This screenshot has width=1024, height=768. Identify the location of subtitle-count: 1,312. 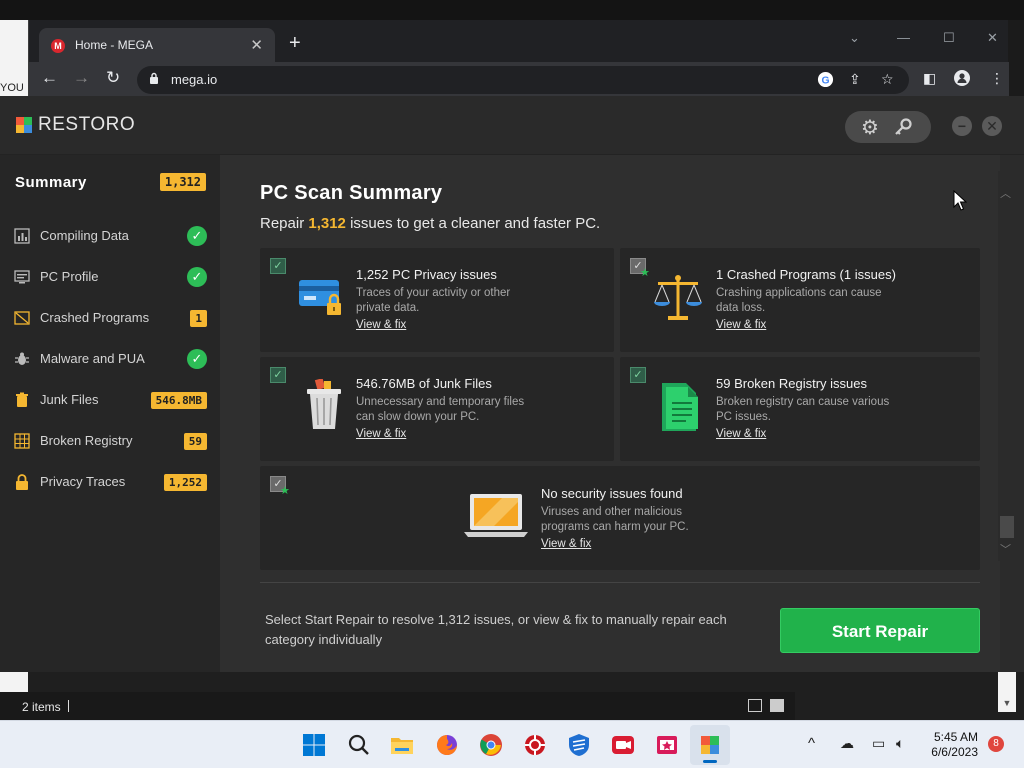
(327, 223).